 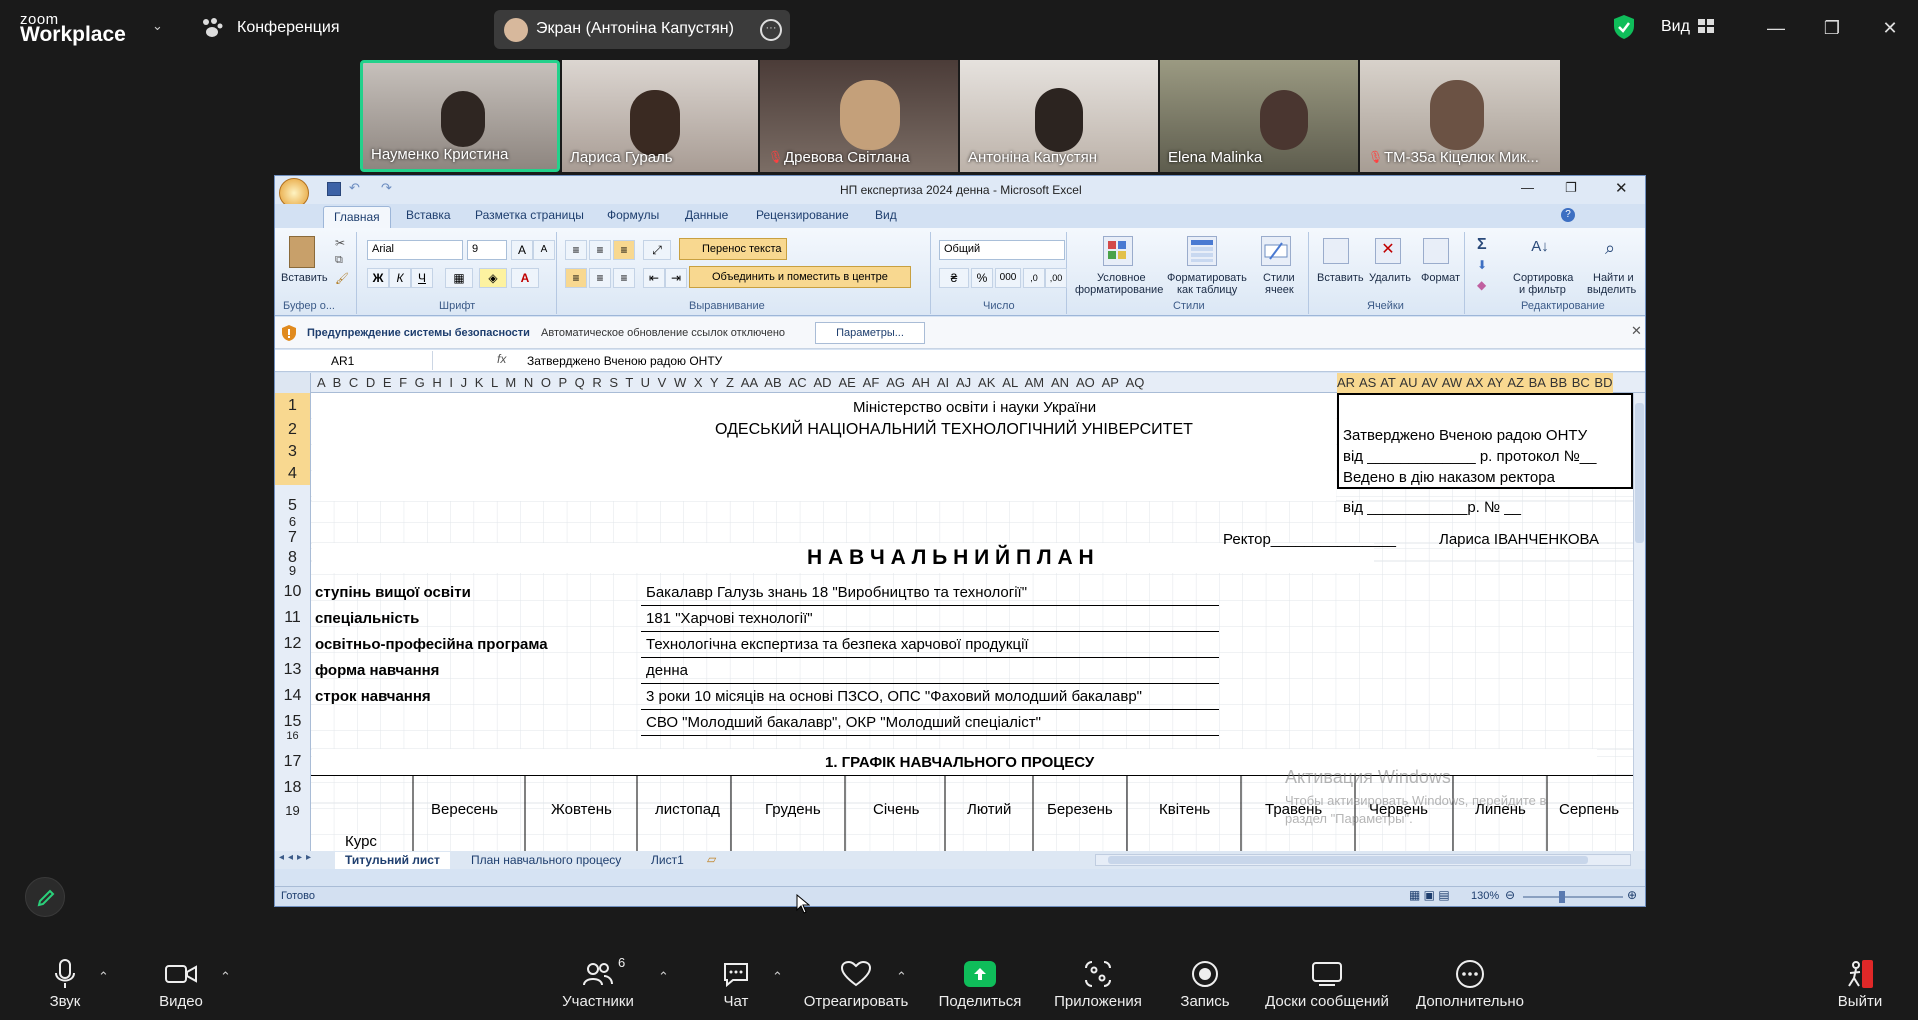 I want to click on cell-r14-label: строк навчання, so click(x=373, y=696).